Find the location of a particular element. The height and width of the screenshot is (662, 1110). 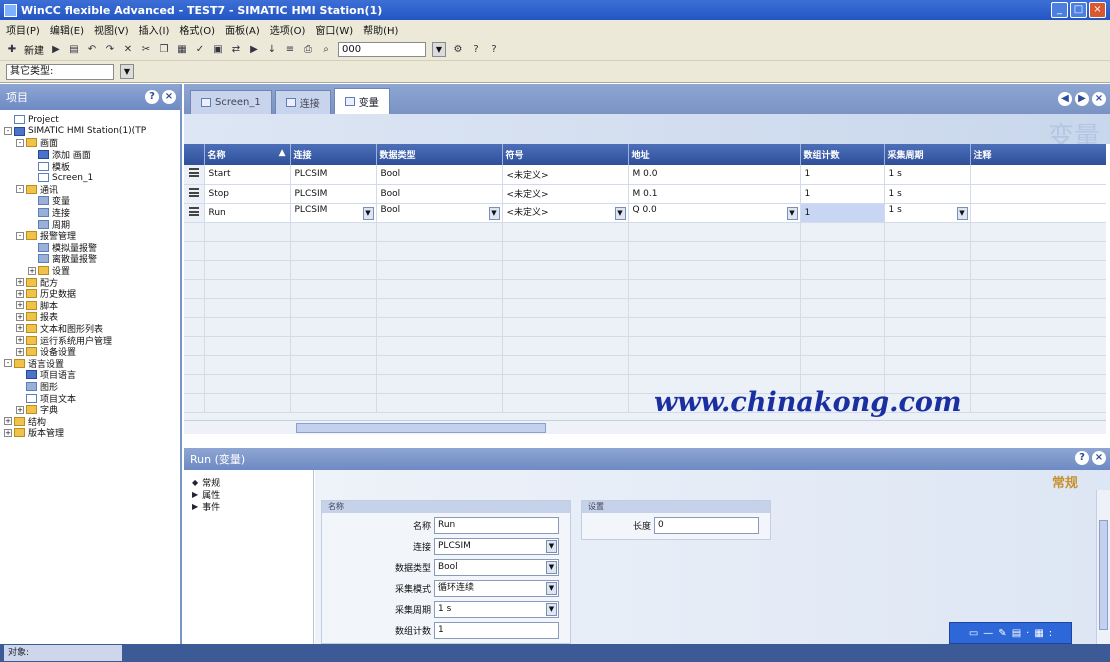

copy-icon: ❐ is located at coordinates (164, 50).